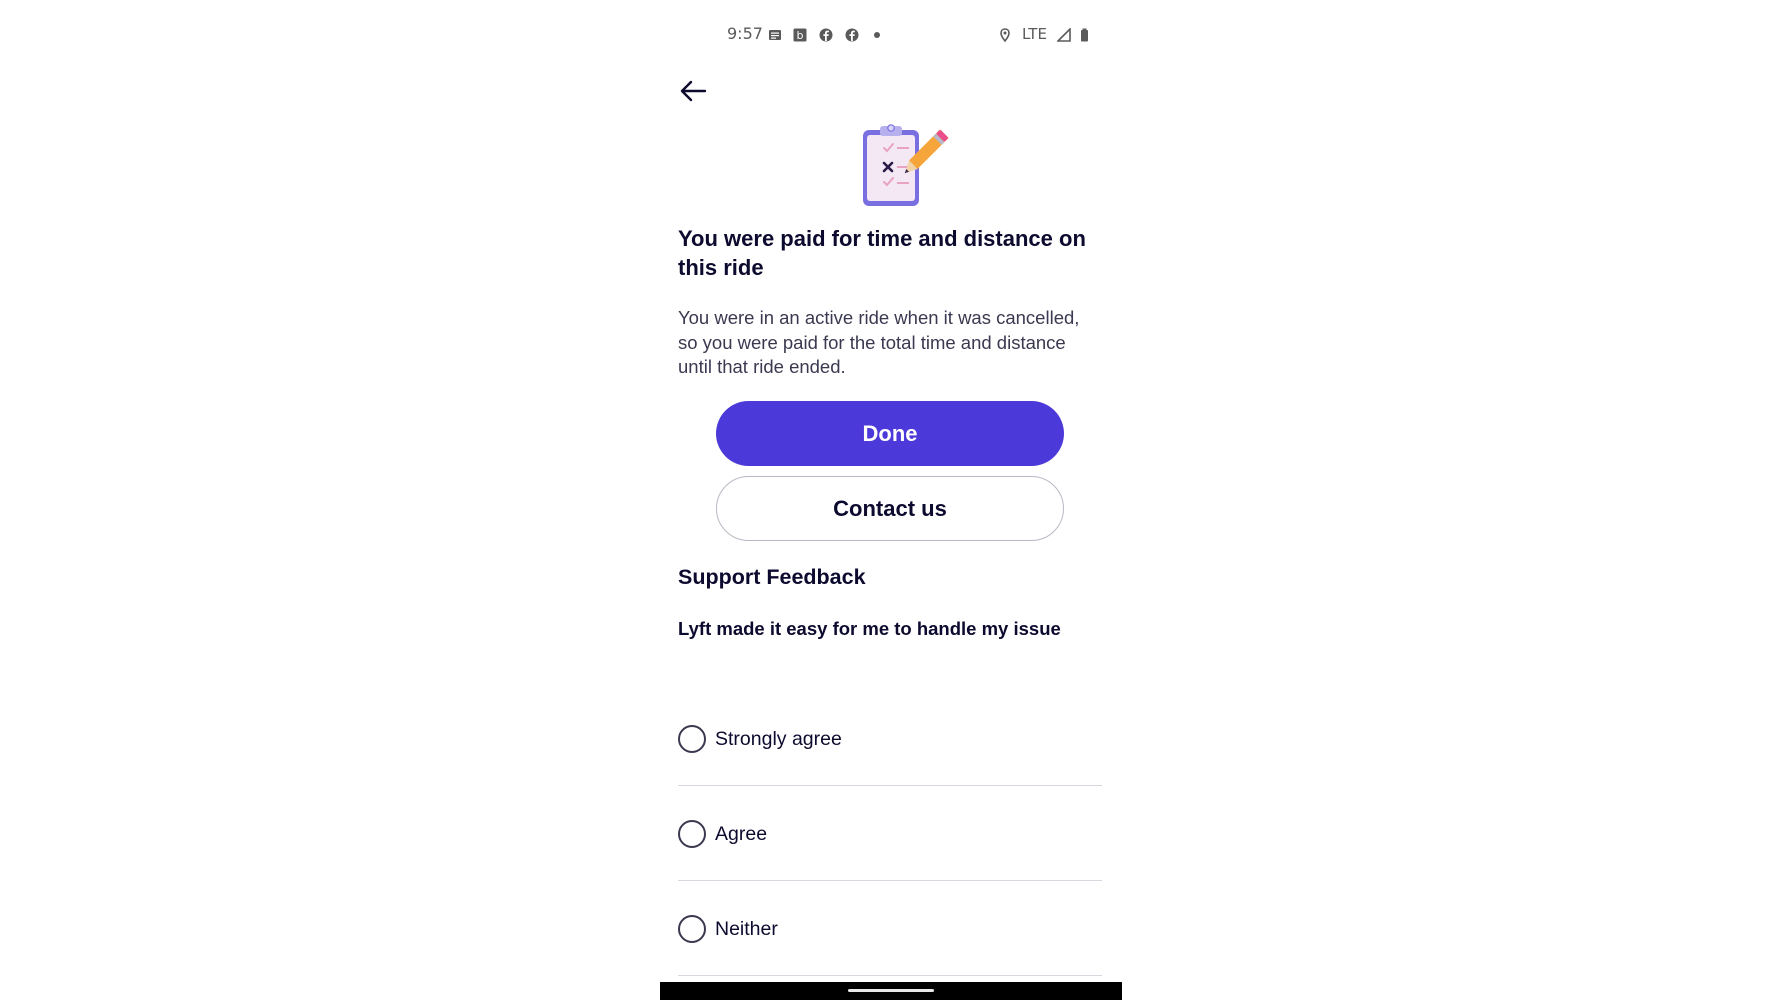 This screenshot has width=1778, height=1000. Describe the element at coordinates (891, 34) in the screenshot. I see `status-bar: 9:57 b LTE` at that location.